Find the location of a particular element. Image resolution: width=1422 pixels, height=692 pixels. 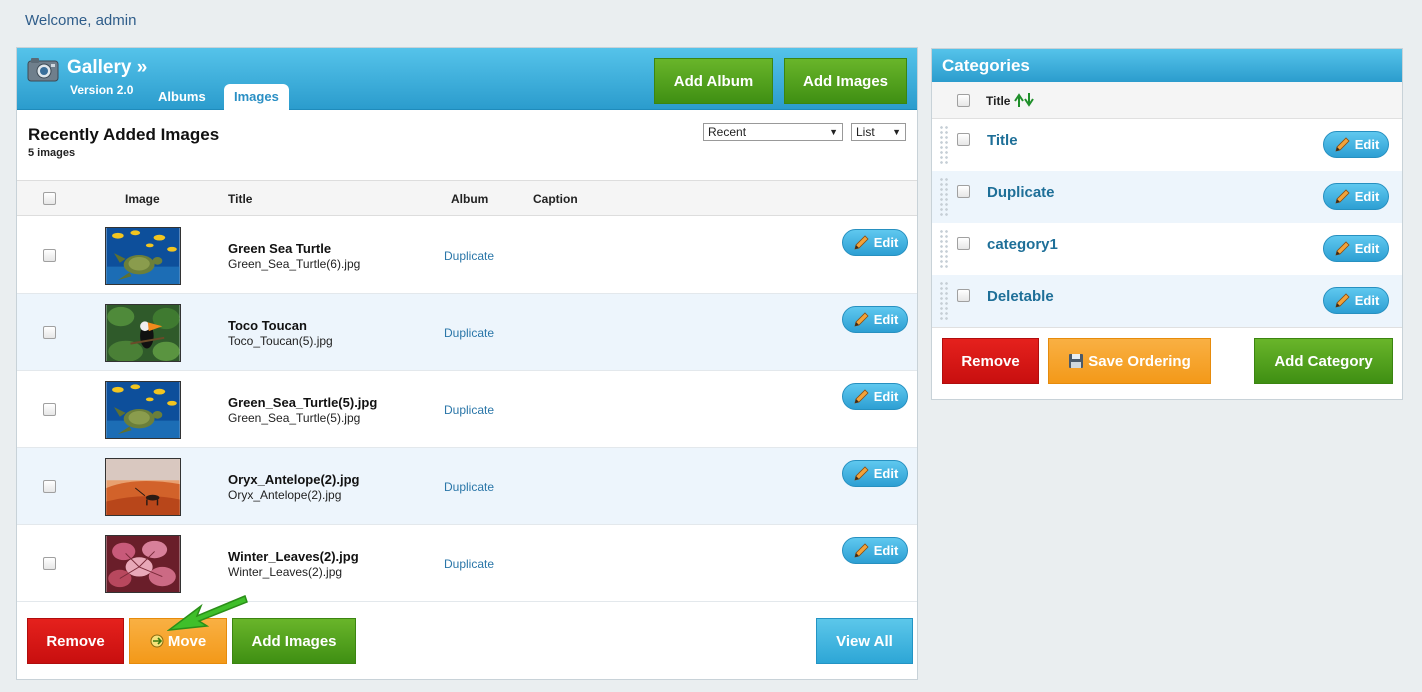

tab-images: Images is located at coordinates (256, 97).